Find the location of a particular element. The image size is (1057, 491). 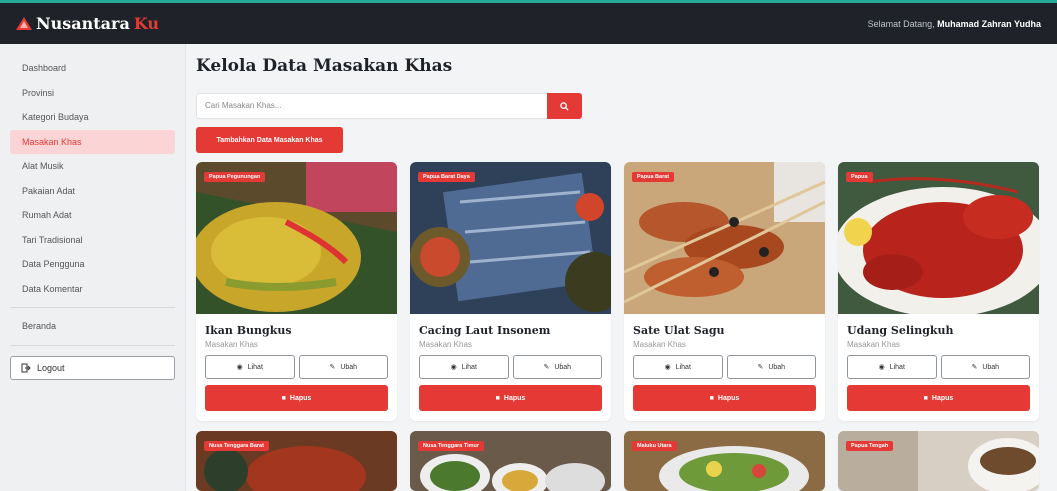

food-card: Nusa Tenggara Barat is located at coordinates (296, 461).